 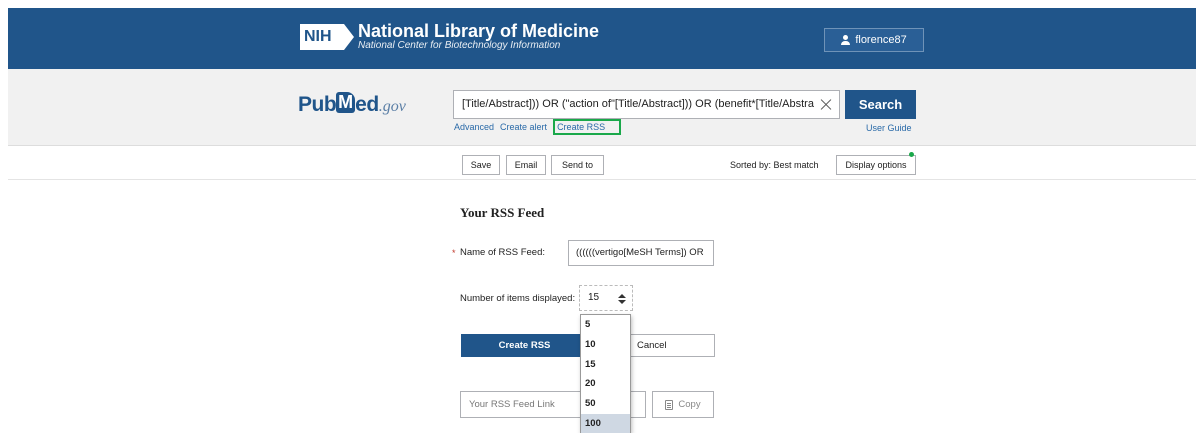 I want to click on items-displayed-select: 15, so click(x=606, y=298).